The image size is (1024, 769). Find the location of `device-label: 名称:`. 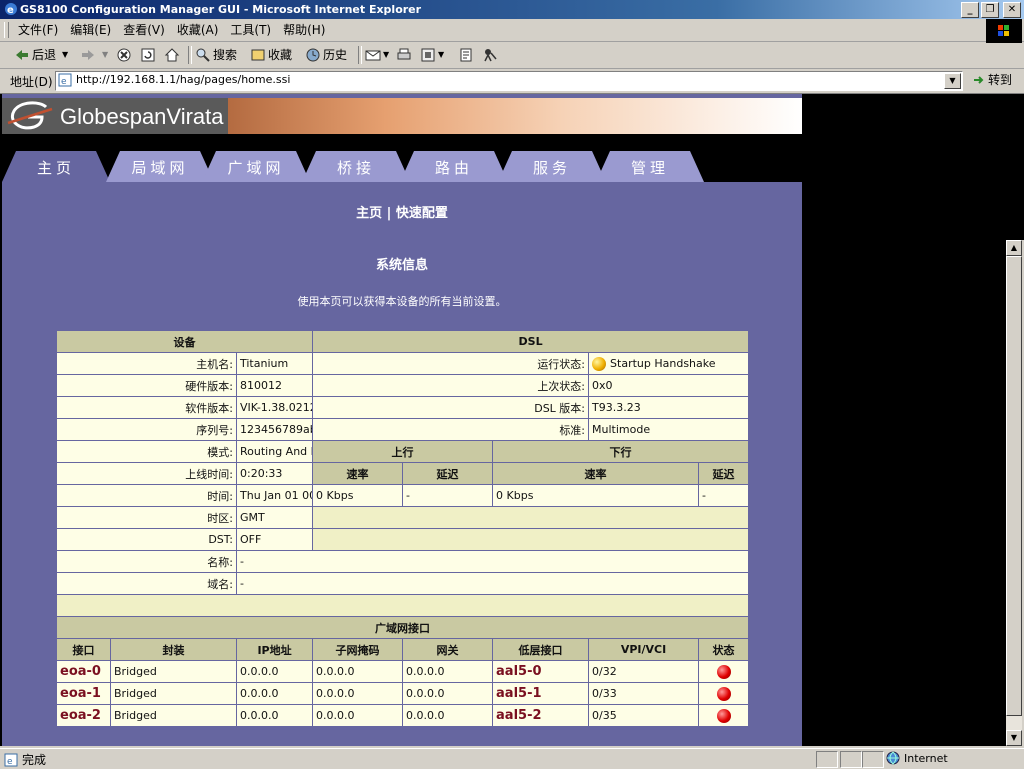

device-label: 名称: is located at coordinates (146, 561).